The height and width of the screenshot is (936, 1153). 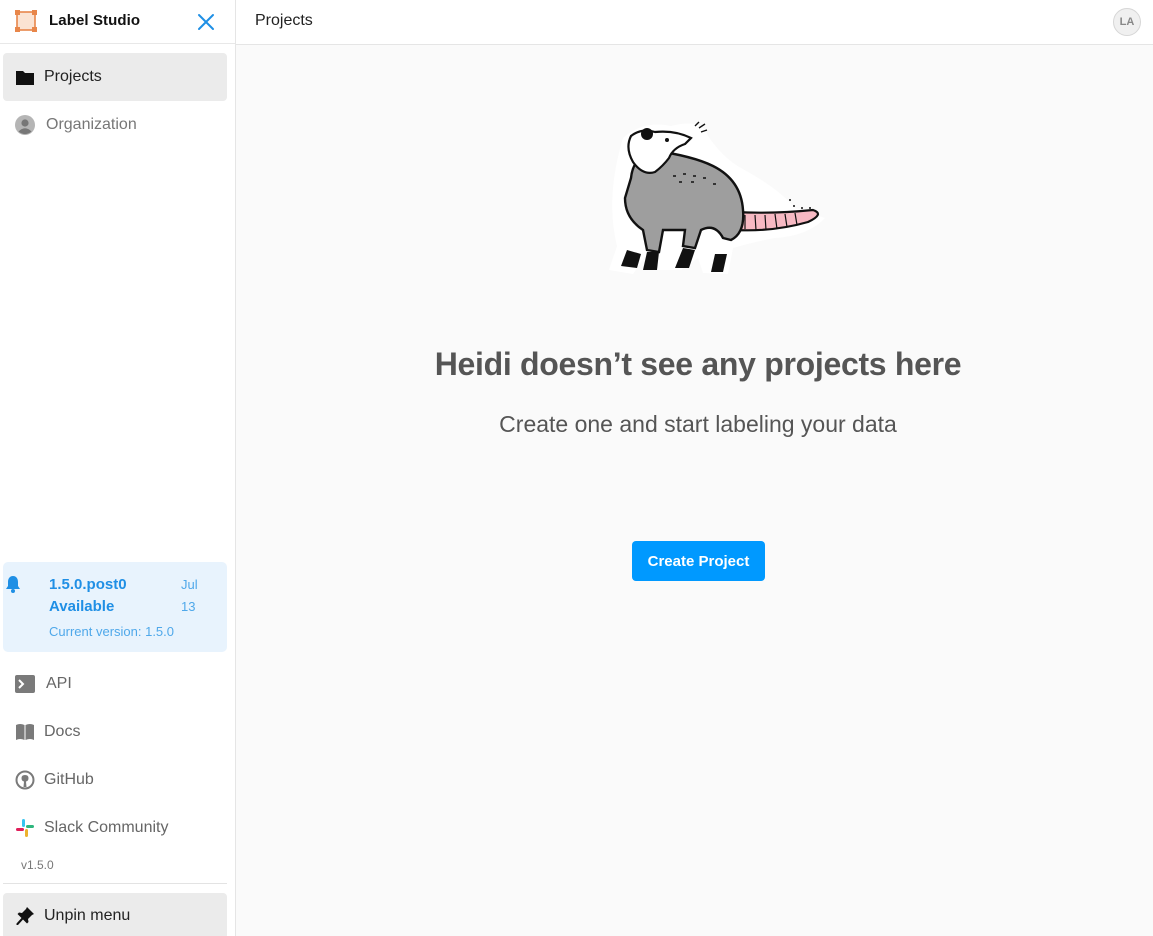 What do you see at coordinates (106, 827) in the screenshot?
I see `sidebar-link-label: Slack Community` at bounding box center [106, 827].